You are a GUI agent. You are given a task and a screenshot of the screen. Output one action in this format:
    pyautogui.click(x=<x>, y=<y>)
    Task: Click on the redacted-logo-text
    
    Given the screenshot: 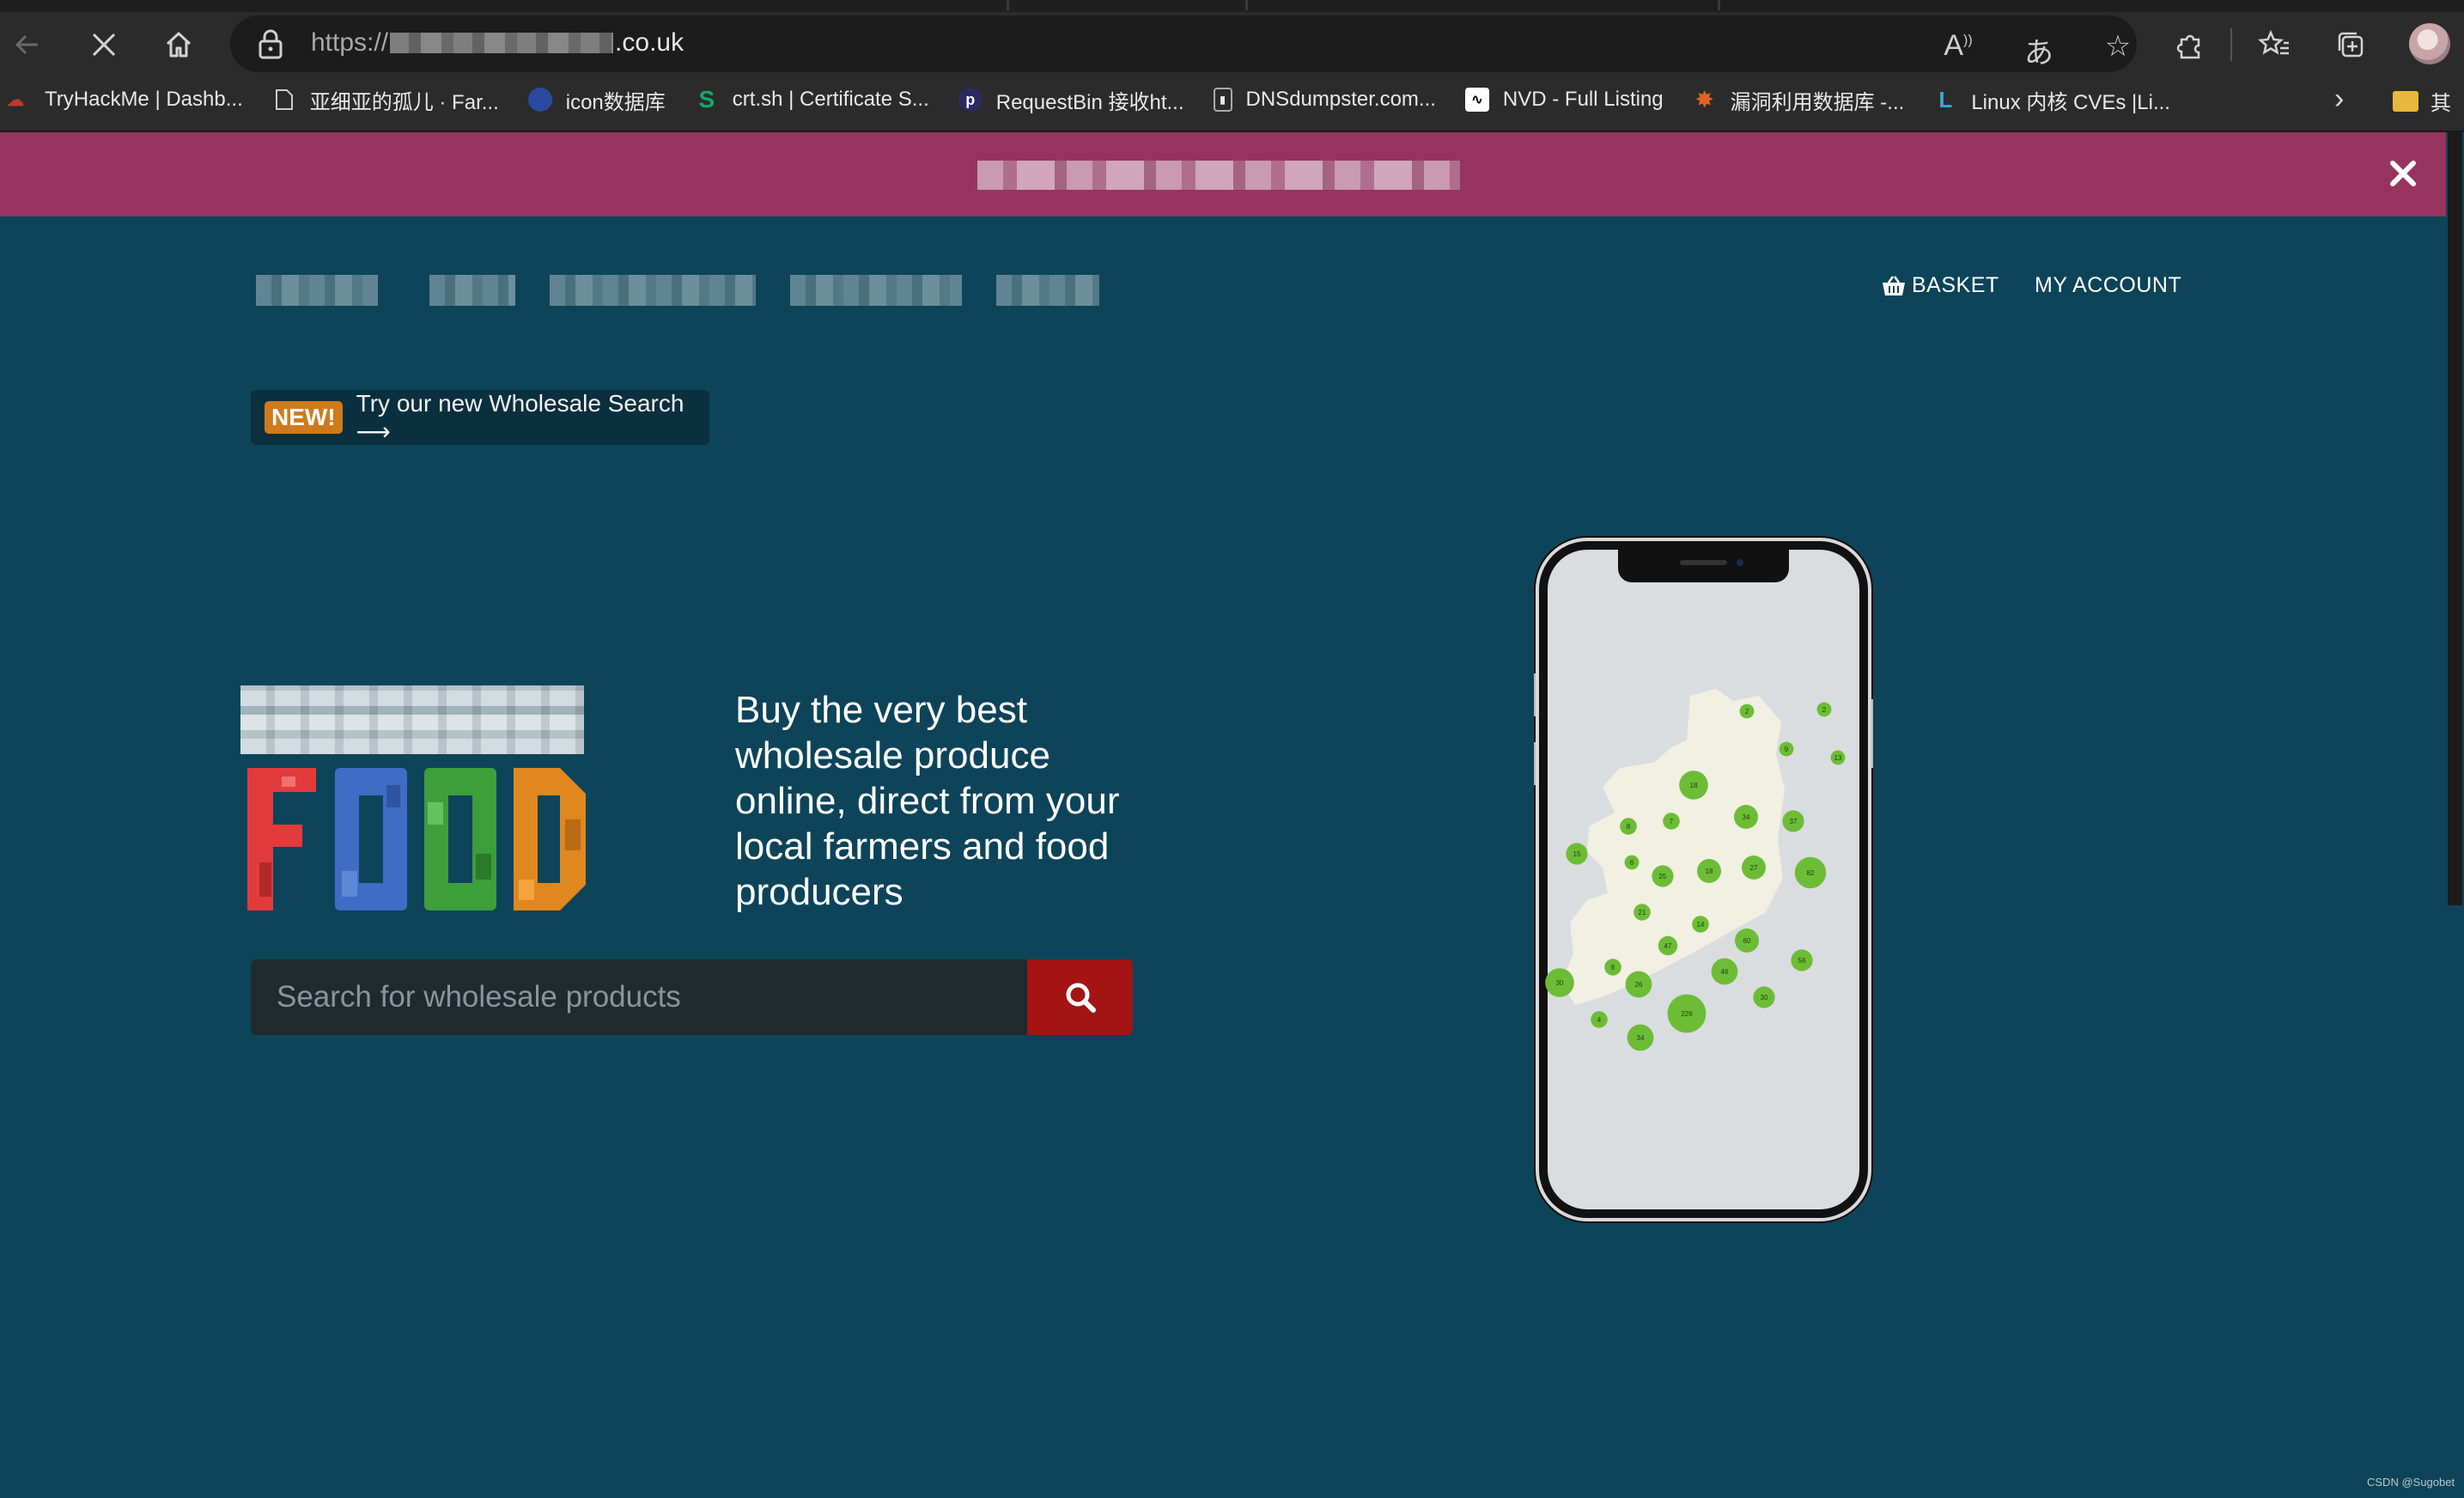 What is the action you would take?
    pyautogui.click(x=412, y=720)
    